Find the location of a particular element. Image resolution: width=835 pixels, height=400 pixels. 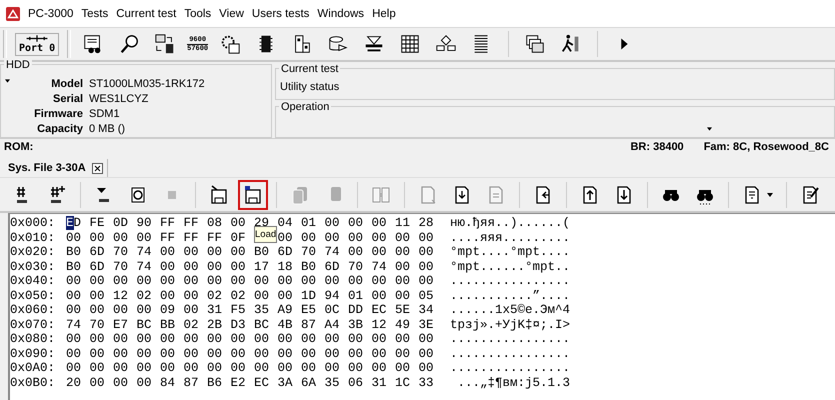

hex-byte: 20 is located at coordinates (74, 383).